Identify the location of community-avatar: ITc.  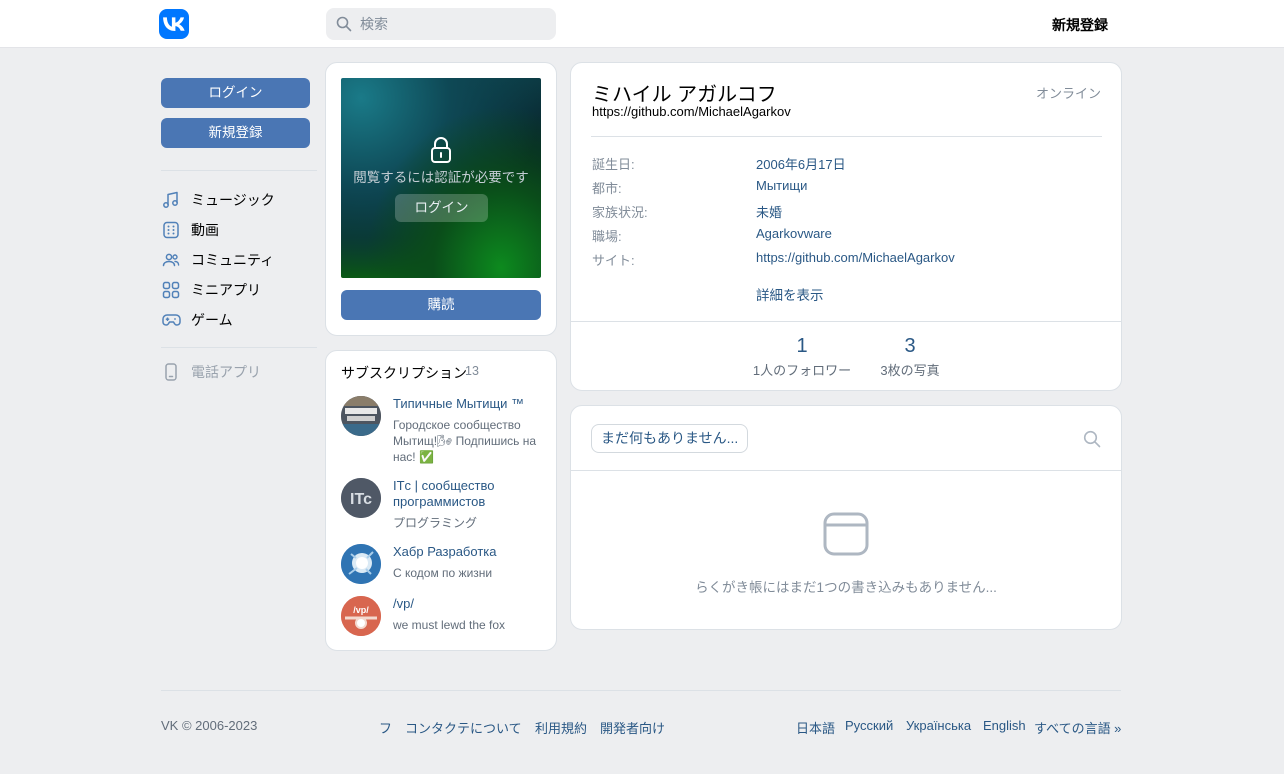
(361, 498).